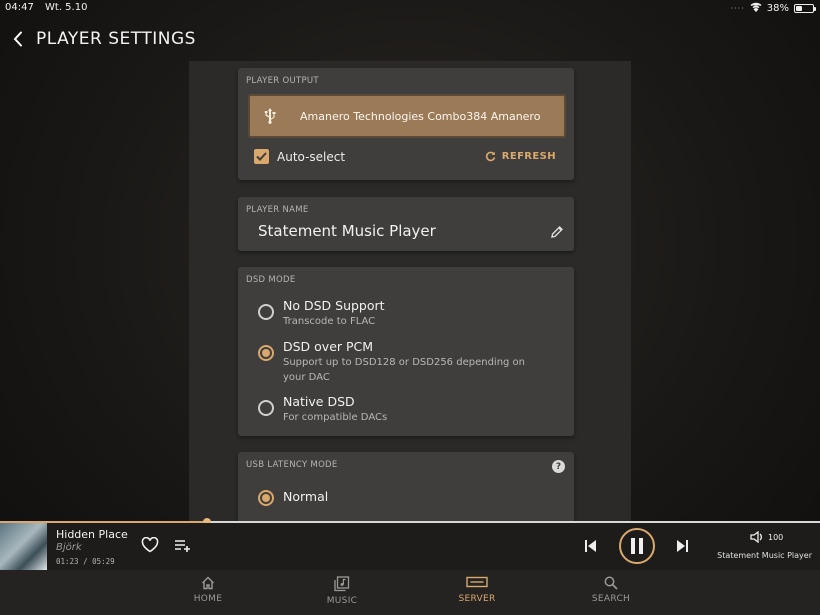  What do you see at coordinates (477, 599) in the screenshot?
I see `tab-label: SERVER` at bounding box center [477, 599].